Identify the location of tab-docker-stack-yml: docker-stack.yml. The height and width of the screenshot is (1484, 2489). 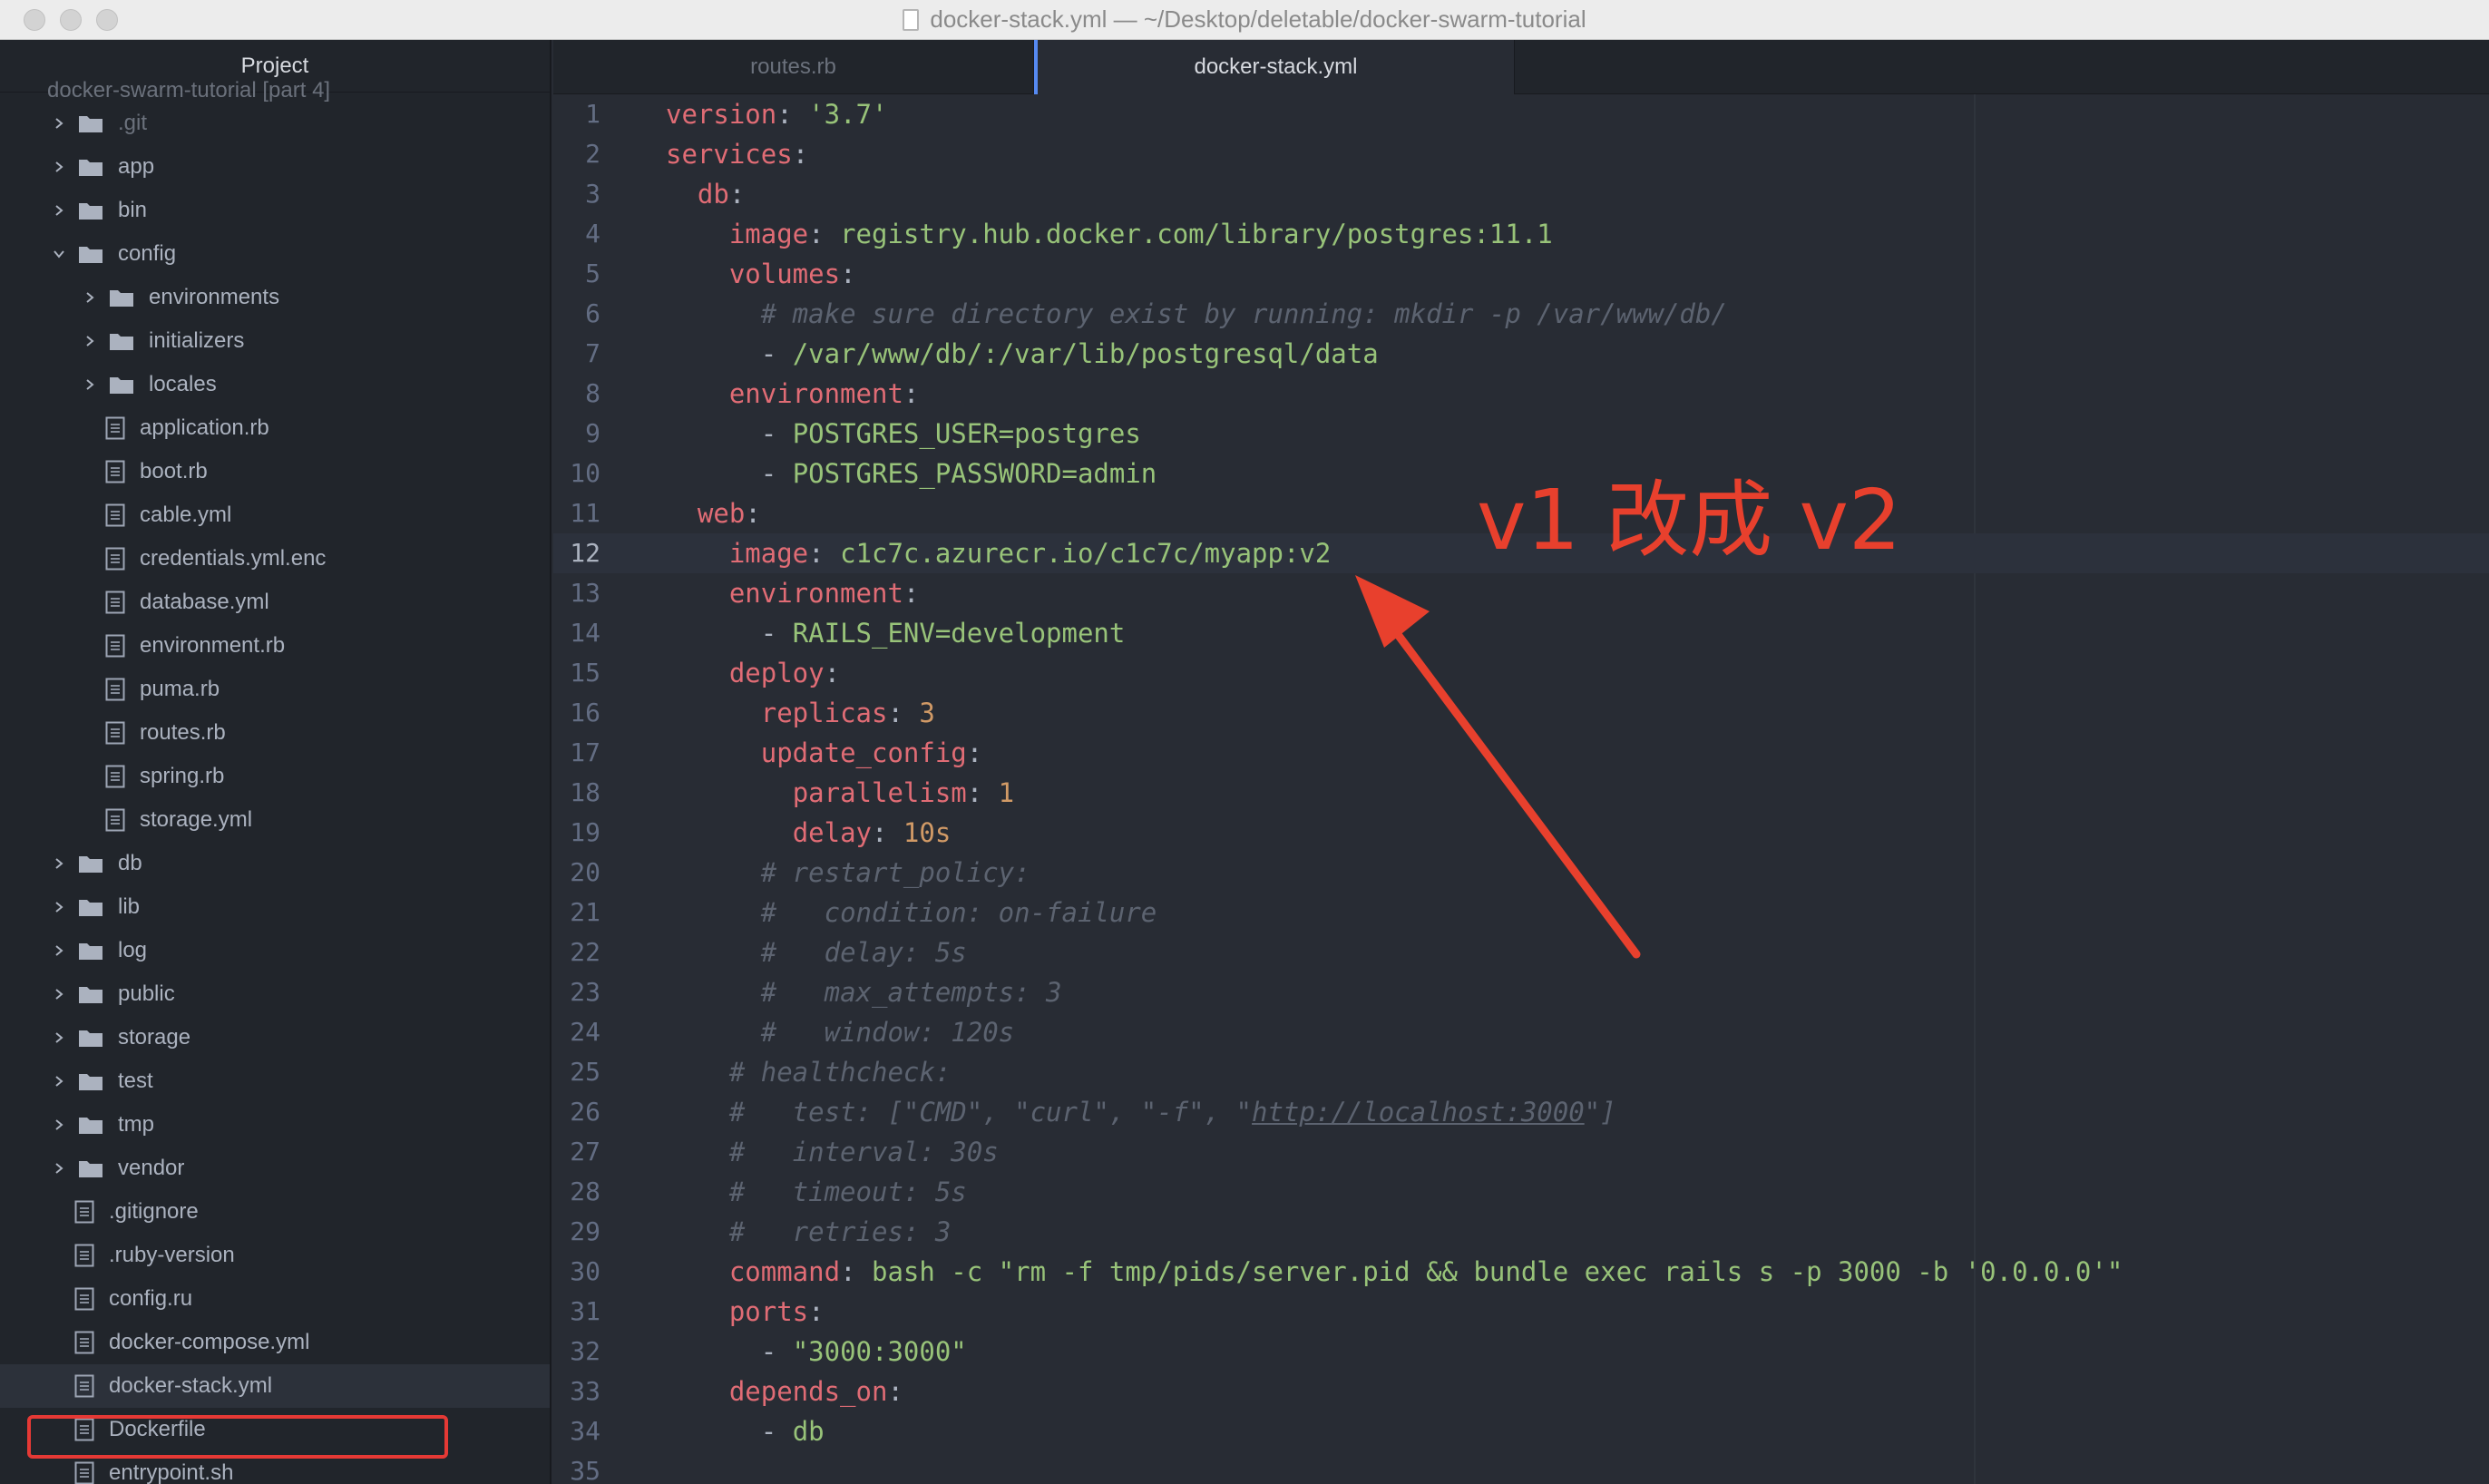
(1274, 67).